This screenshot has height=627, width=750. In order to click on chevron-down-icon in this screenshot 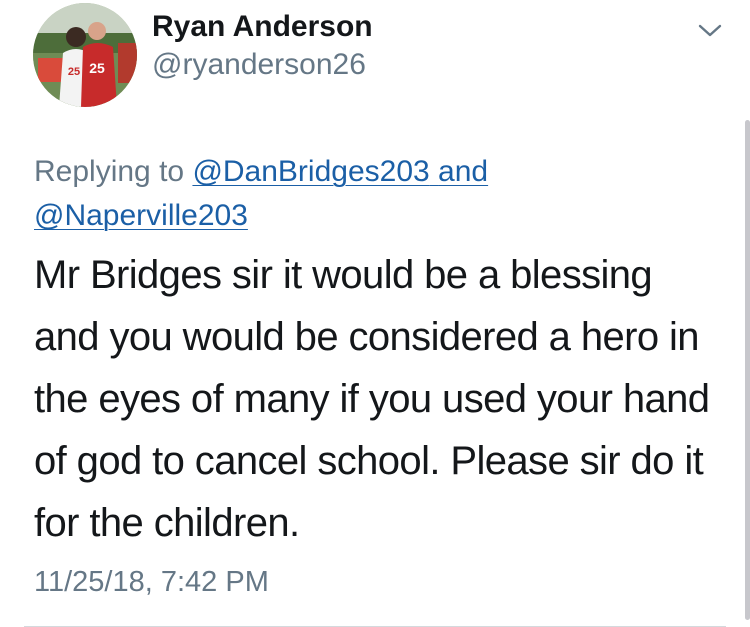, I will do `click(710, 30)`.